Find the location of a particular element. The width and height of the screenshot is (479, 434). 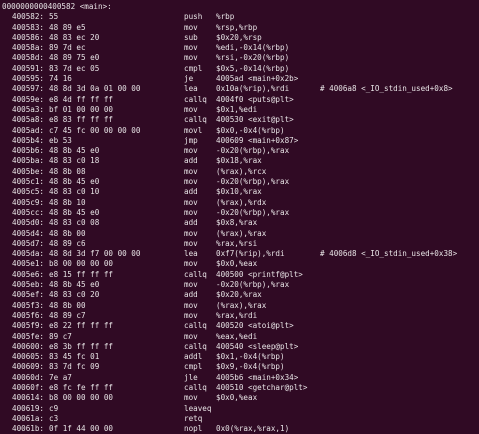

instruction-operands: 400540 <sleep@plt> is located at coordinates (257, 346).